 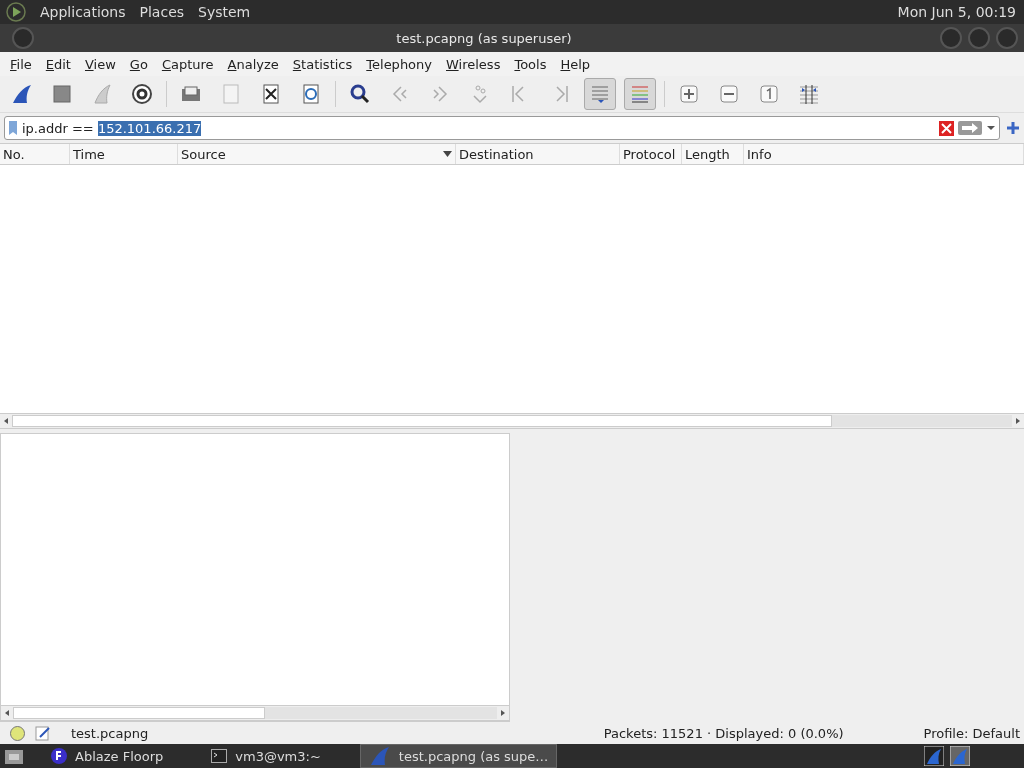 What do you see at coordinates (110, 733) in the screenshot?
I see `file-name: test.pcapng` at bounding box center [110, 733].